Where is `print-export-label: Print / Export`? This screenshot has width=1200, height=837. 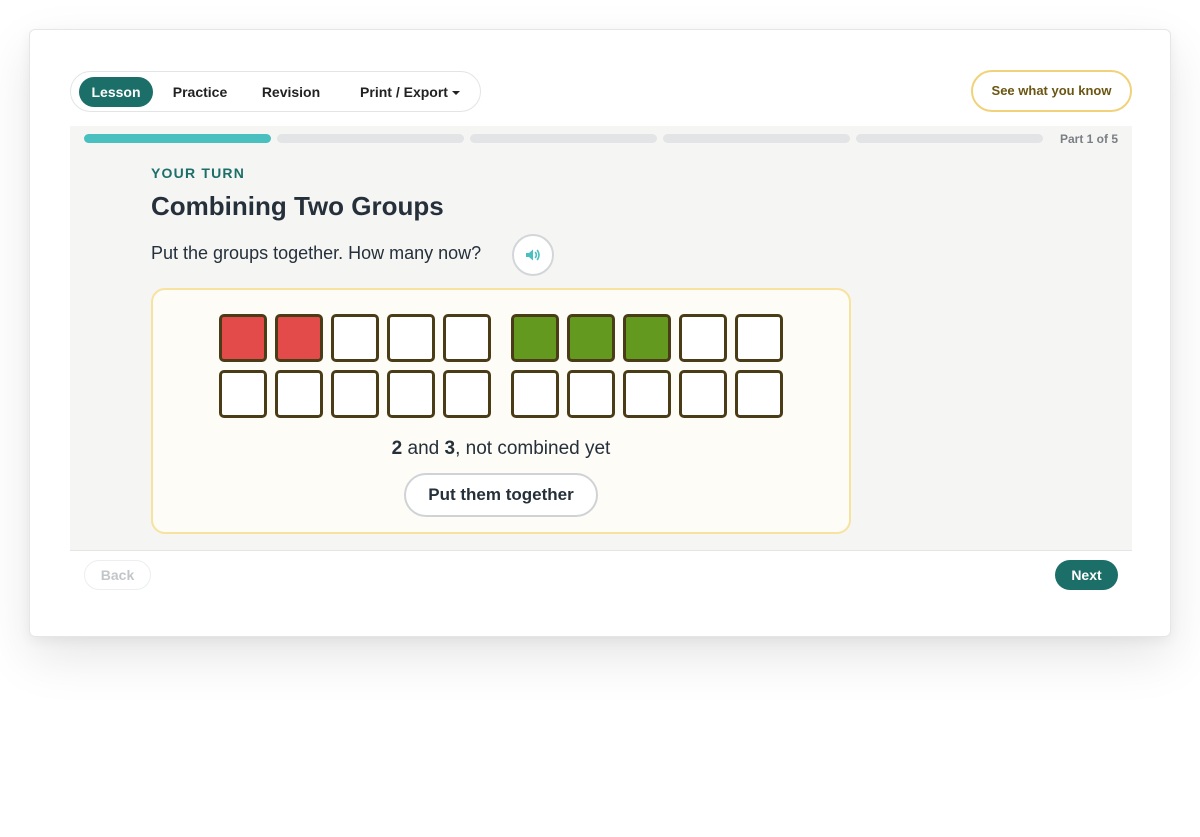
print-export-label: Print / Export is located at coordinates (404, 92).